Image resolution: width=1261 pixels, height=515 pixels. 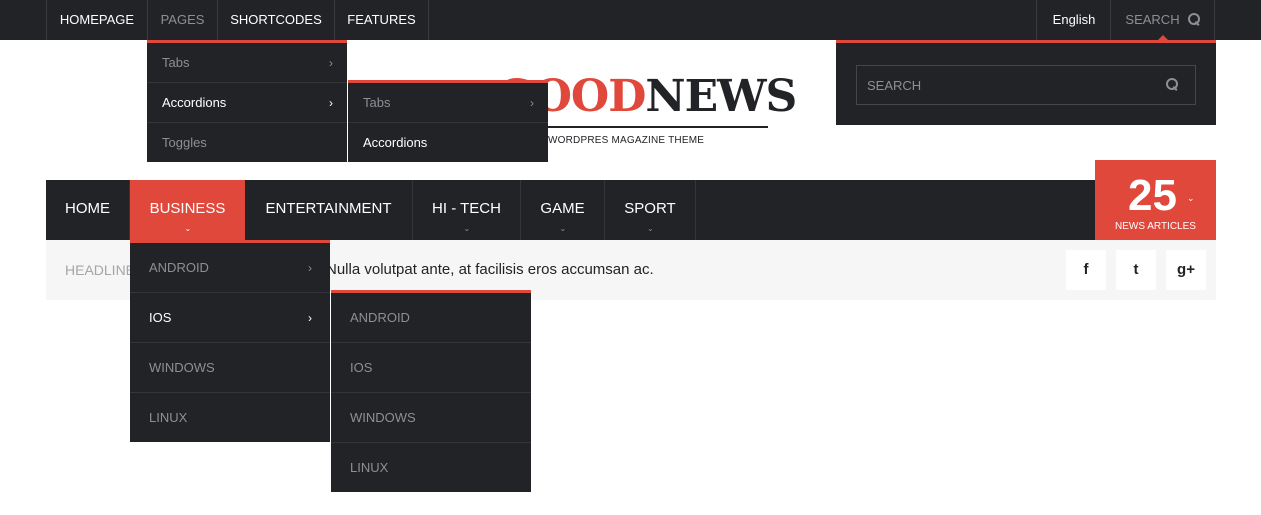 I want to click on nav-label: SPORT, so click(x=650, y=208).